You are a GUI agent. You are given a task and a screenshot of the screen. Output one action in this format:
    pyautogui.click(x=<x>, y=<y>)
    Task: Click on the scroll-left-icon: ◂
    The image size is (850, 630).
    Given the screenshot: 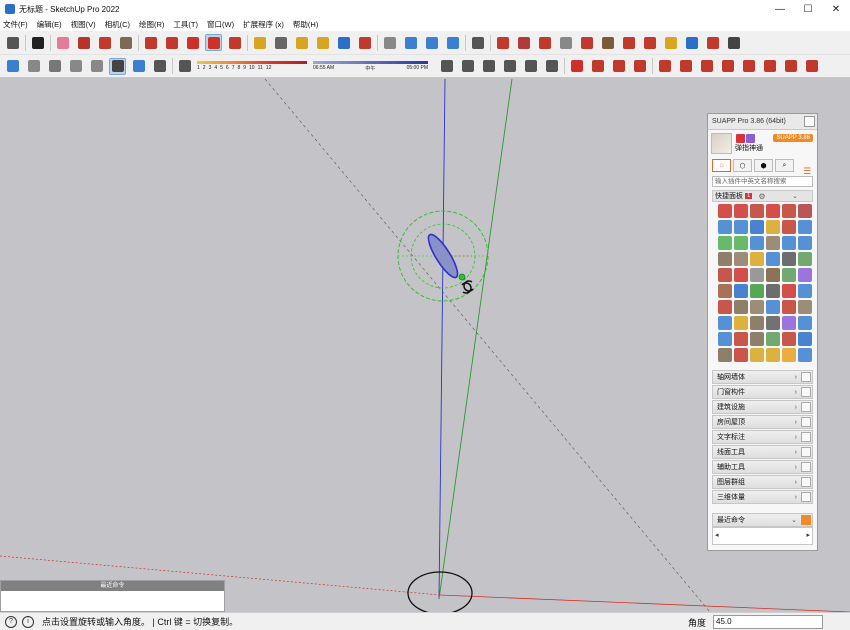 What is the action you would take?
    pyautogui.click(x=717, y=535)
    